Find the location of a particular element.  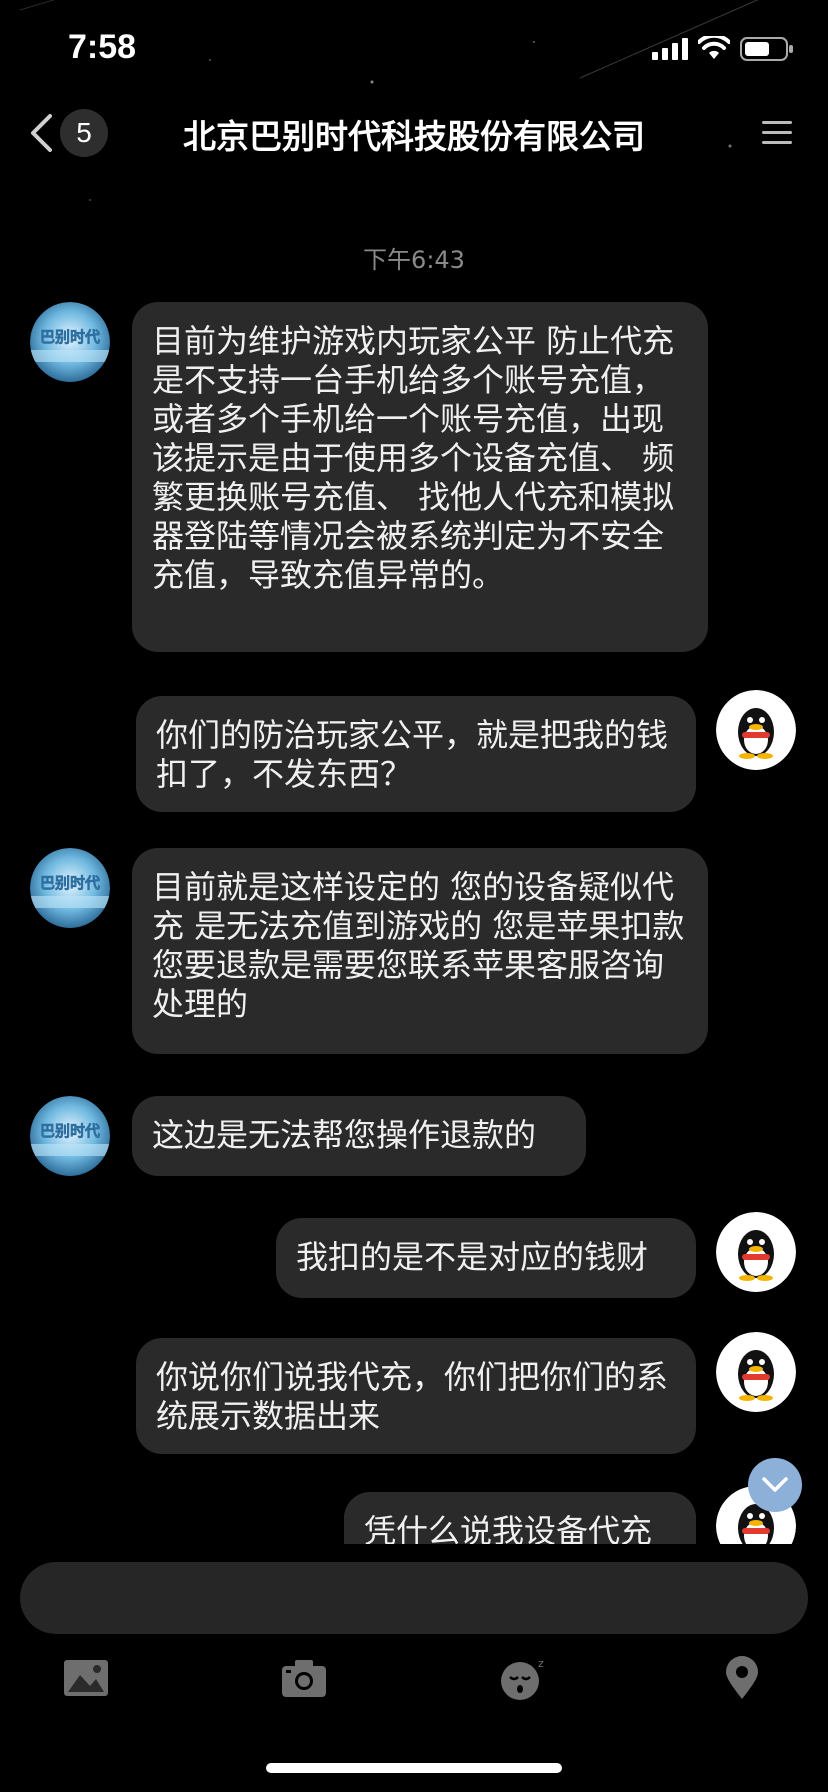

chevron-down-icon is located at coordinates (775, 1484).